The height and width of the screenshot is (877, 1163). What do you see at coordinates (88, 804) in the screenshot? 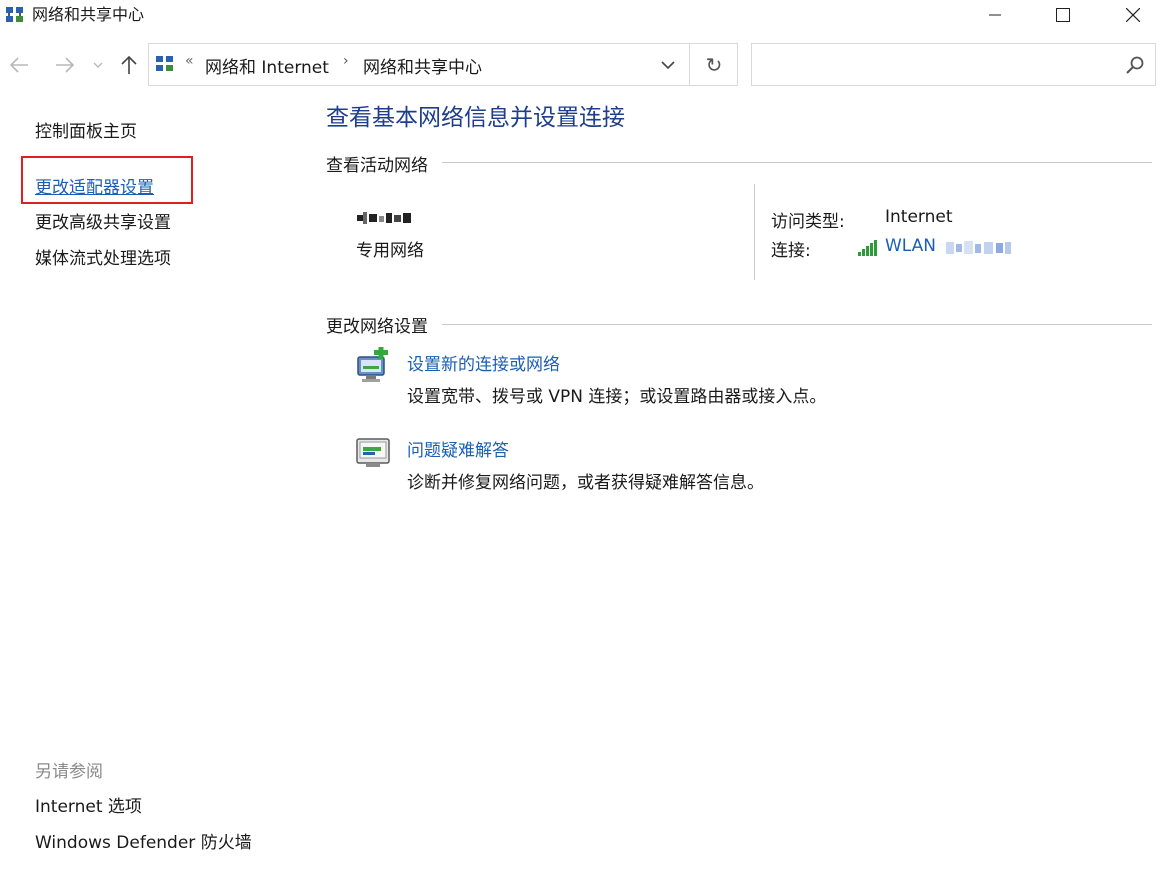
I see `internet-options-link: Internet 选项` at bounding box center [88, 804].